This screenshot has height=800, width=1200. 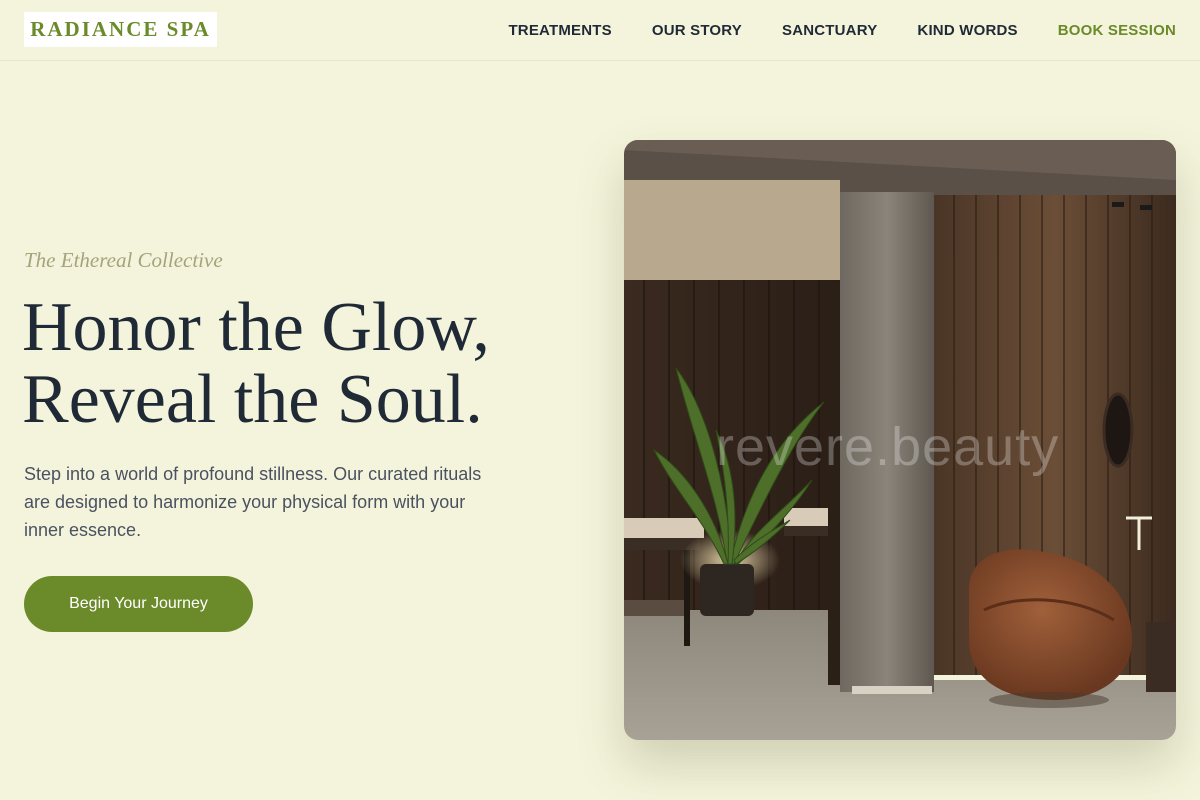 I want to click on hero-headline: Honor the Glow, Reveal the Soul., so click(x=302, y=364).